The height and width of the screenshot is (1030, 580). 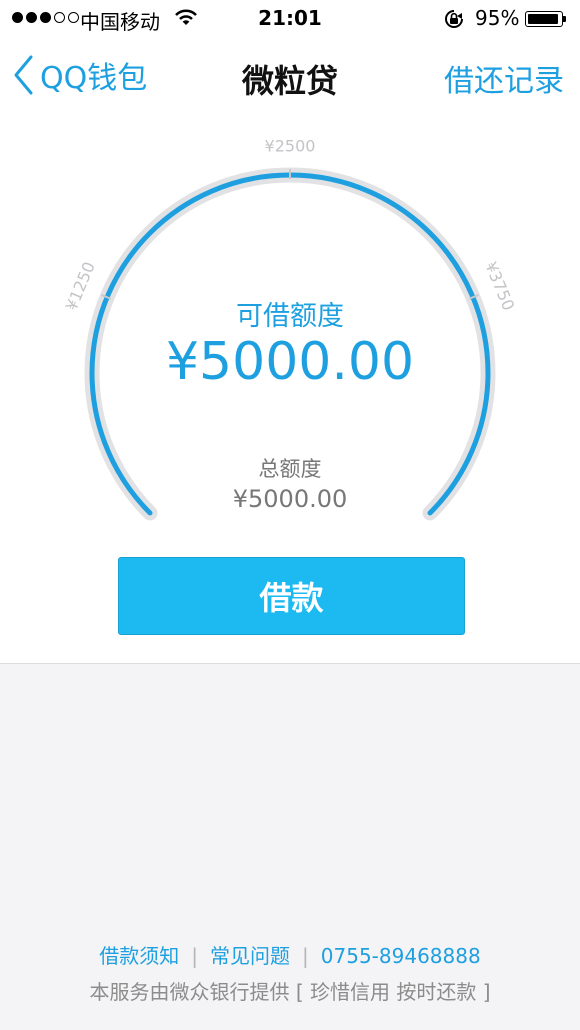 What do you see at coordinates (290, 19) in the screenshot?
I see `status-bar: 中国移动 21:01 95%` at bounding box center [290, 19].